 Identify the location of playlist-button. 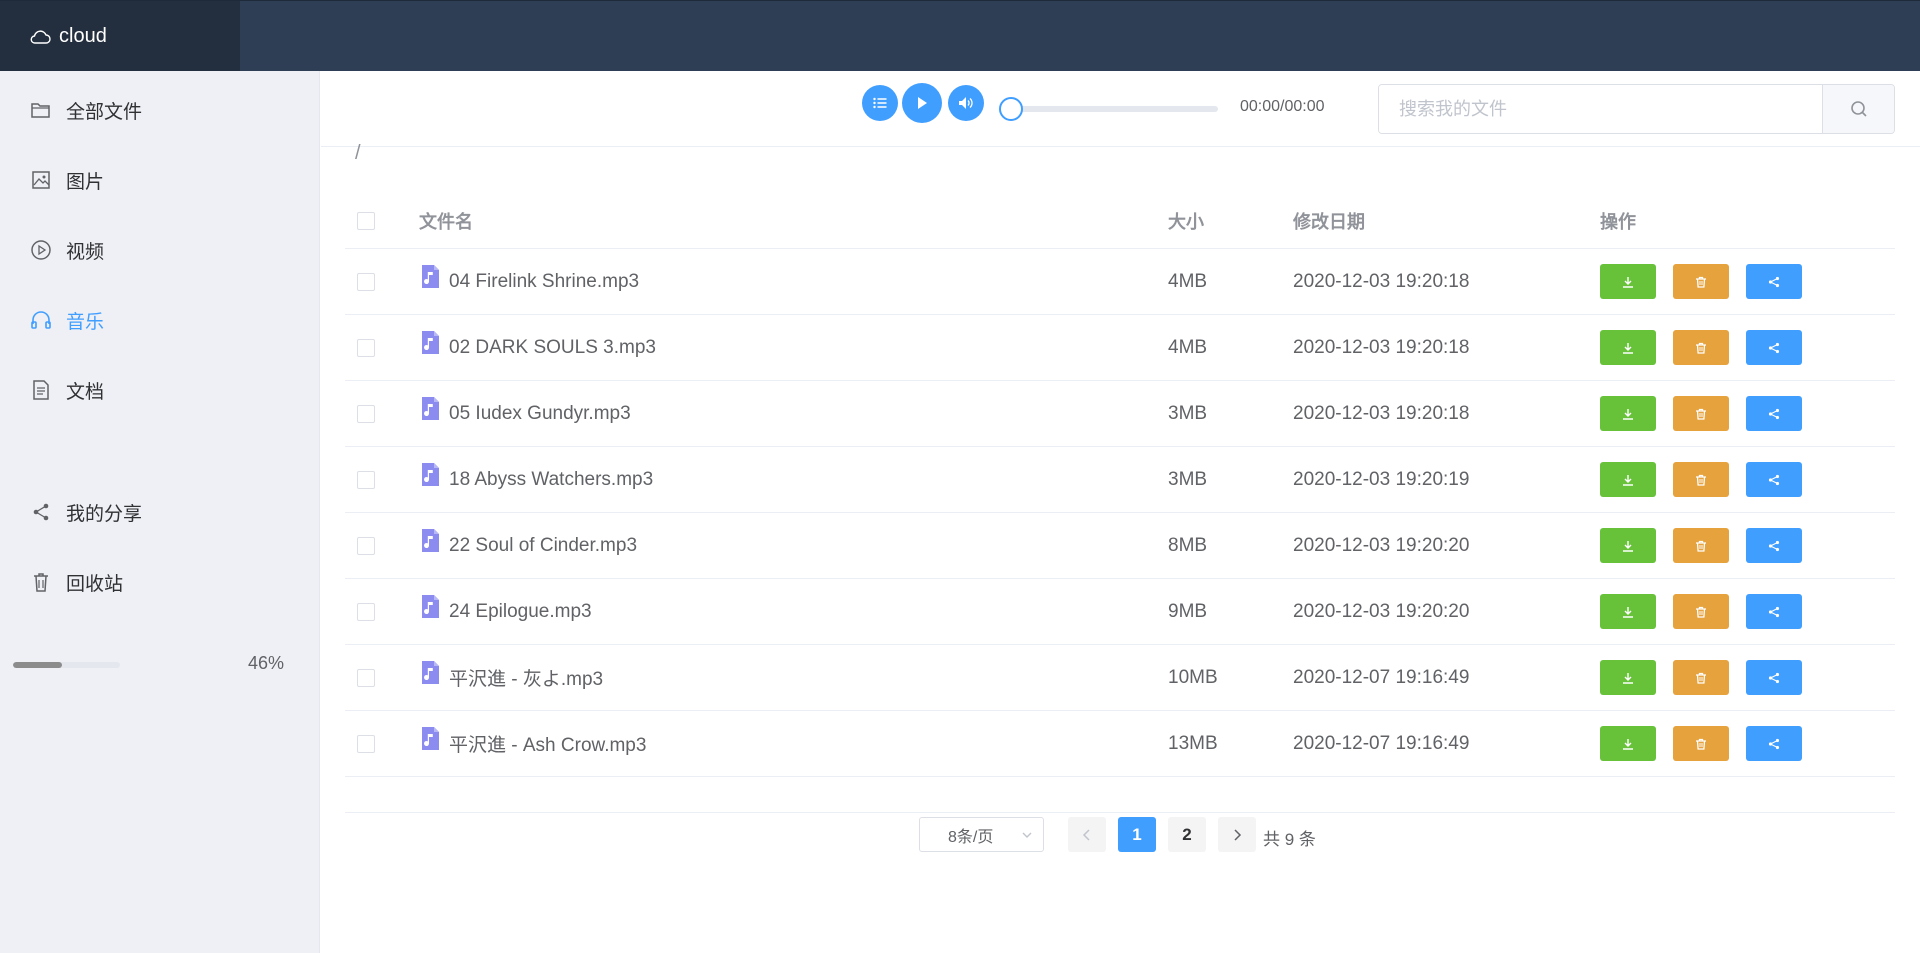
(880, 103).